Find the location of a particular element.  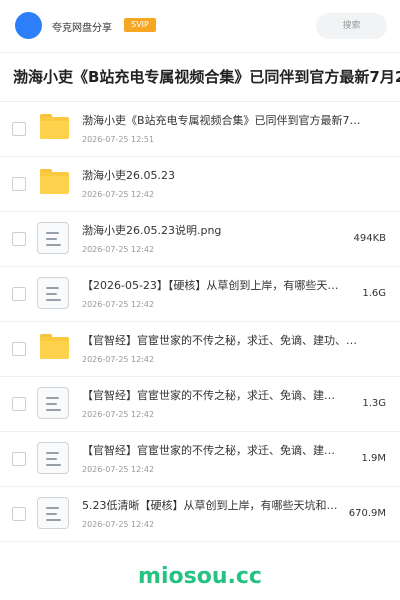

search-input: 搜索 is located at coordinates (351, 26).